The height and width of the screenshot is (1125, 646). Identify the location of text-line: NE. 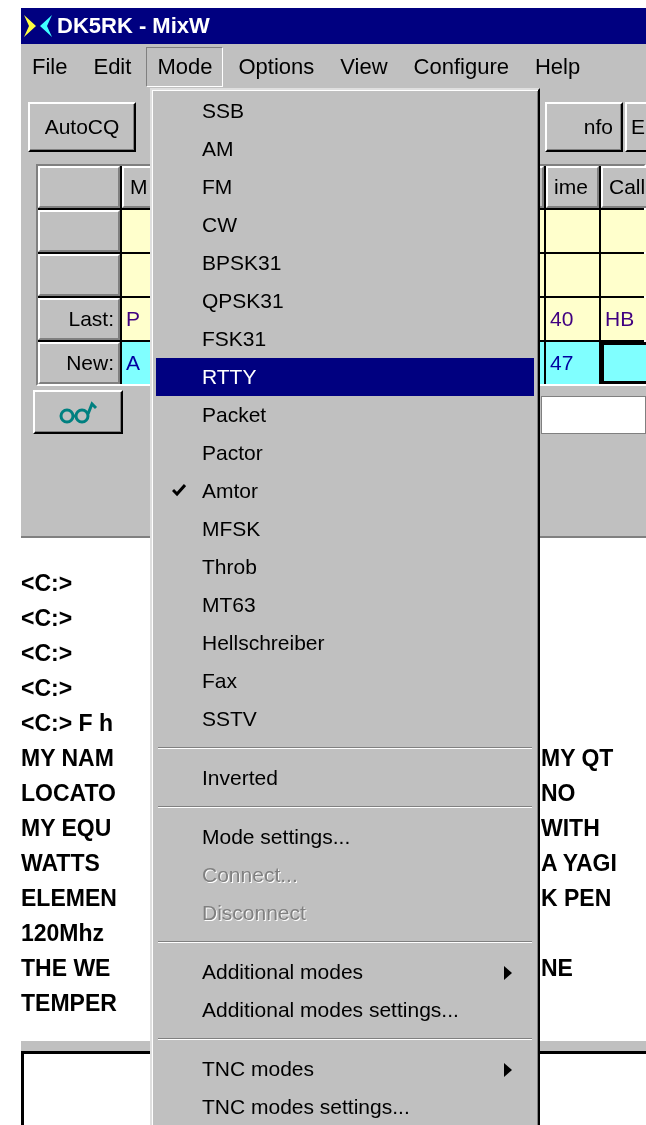
(557, 968).